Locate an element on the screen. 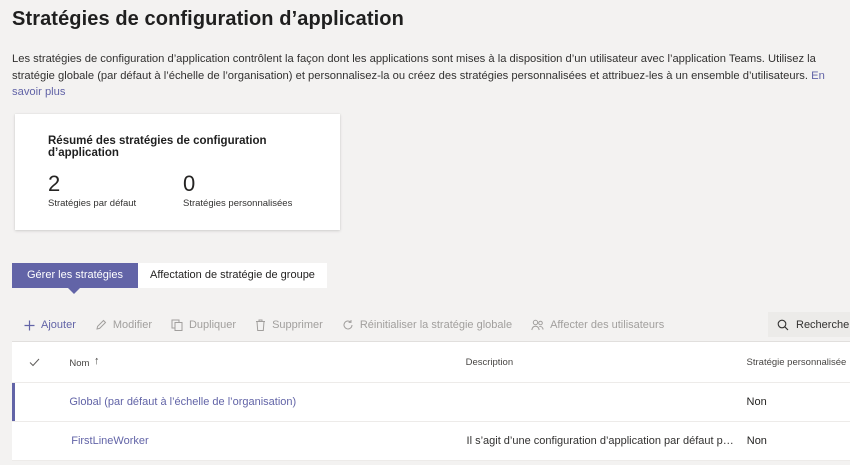 The image size is (850, 465). default-policies-count: 2 is located at coordinates (54, 183).